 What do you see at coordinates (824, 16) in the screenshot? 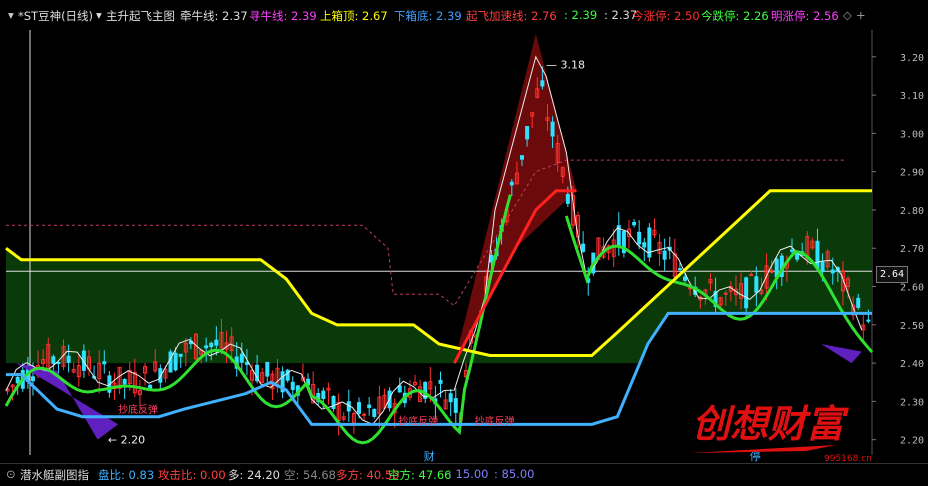
I see `field-value: 2.56` at bounding box center [824, 16].